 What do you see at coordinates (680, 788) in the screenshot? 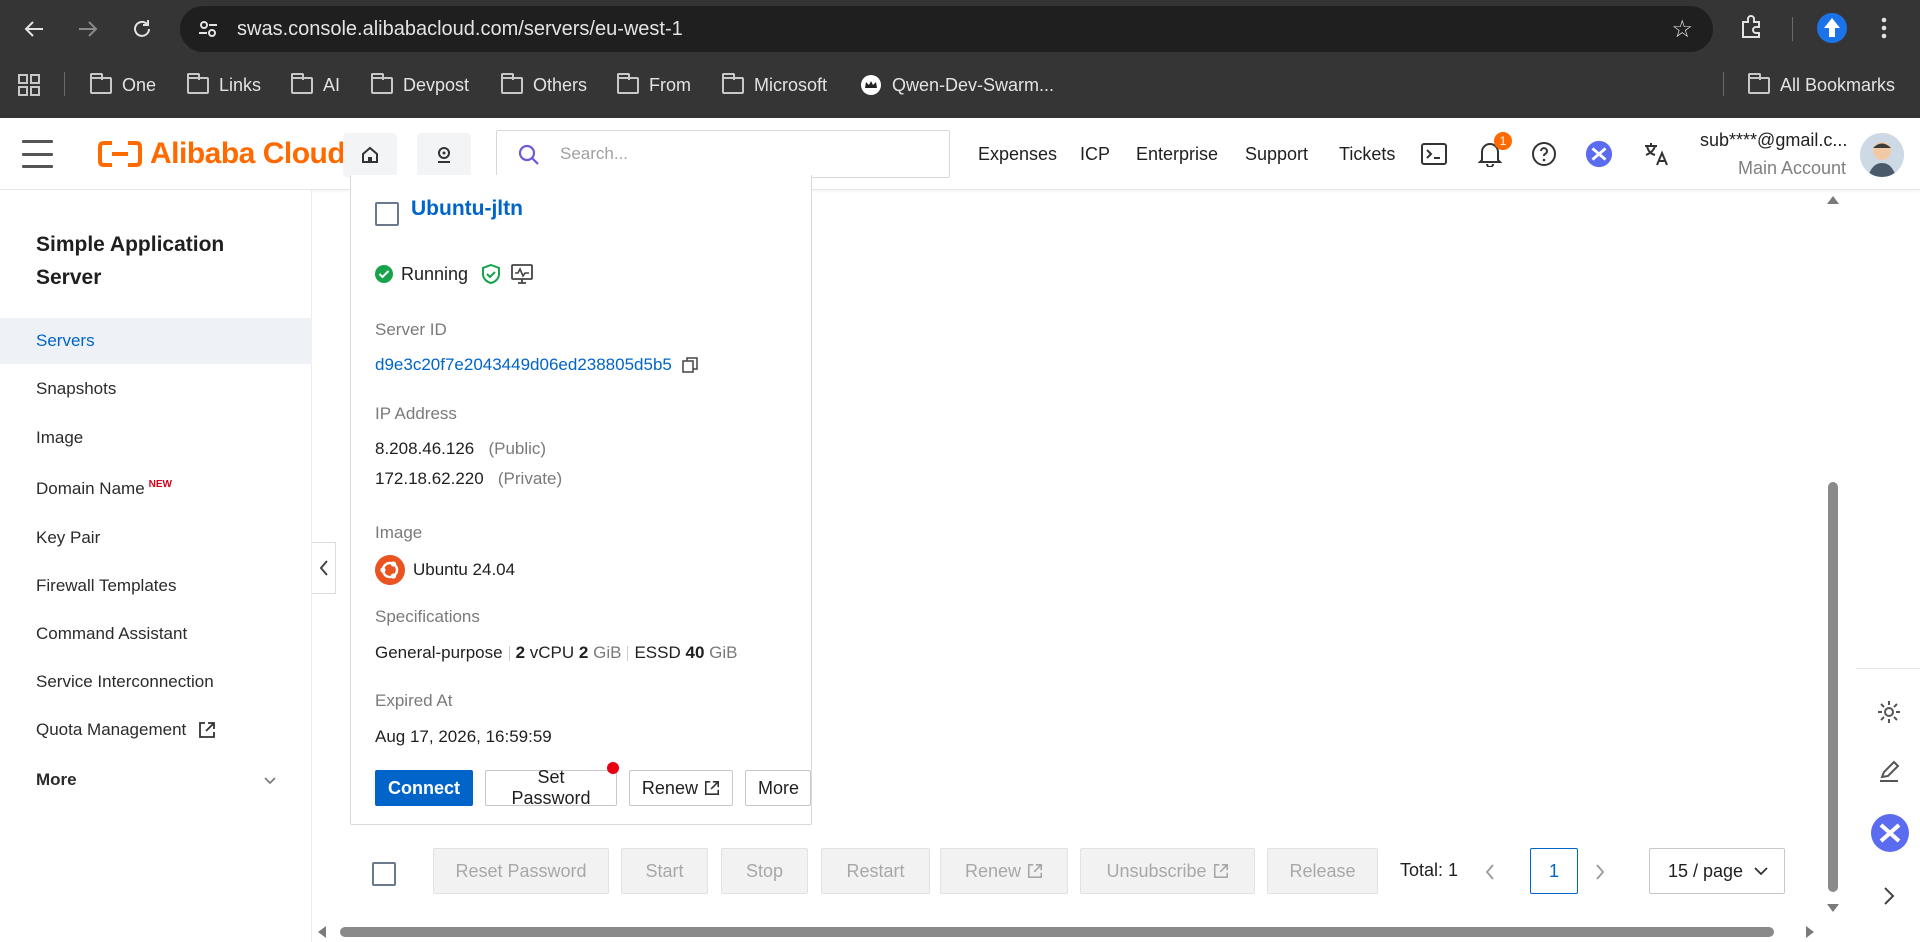
I see `renew-button: Renew` at bounding box center [680, 788].